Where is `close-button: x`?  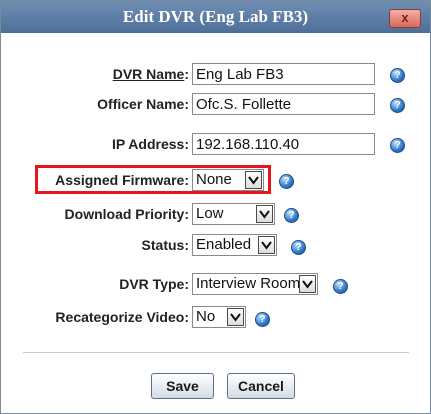 close-button: x is located at coordinates (405, 18).